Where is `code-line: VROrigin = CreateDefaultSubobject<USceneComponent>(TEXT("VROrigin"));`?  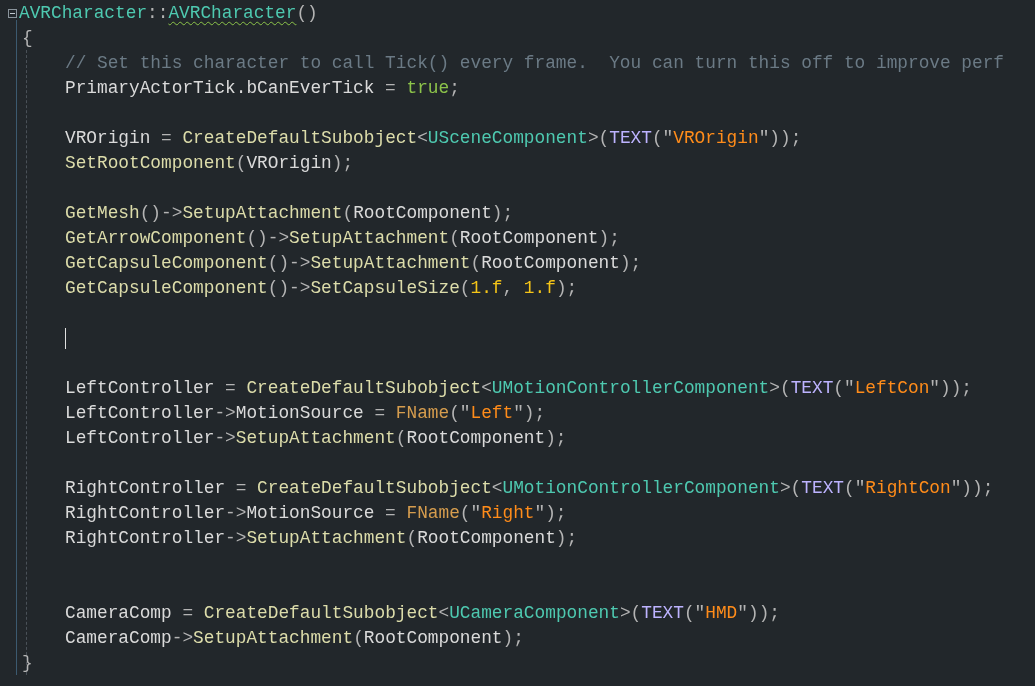
code-line: VROrigin = CreateDefaultSubobject<USceneComponent>(TEXT("VROrigin")); is located at coordinates (433, 138).